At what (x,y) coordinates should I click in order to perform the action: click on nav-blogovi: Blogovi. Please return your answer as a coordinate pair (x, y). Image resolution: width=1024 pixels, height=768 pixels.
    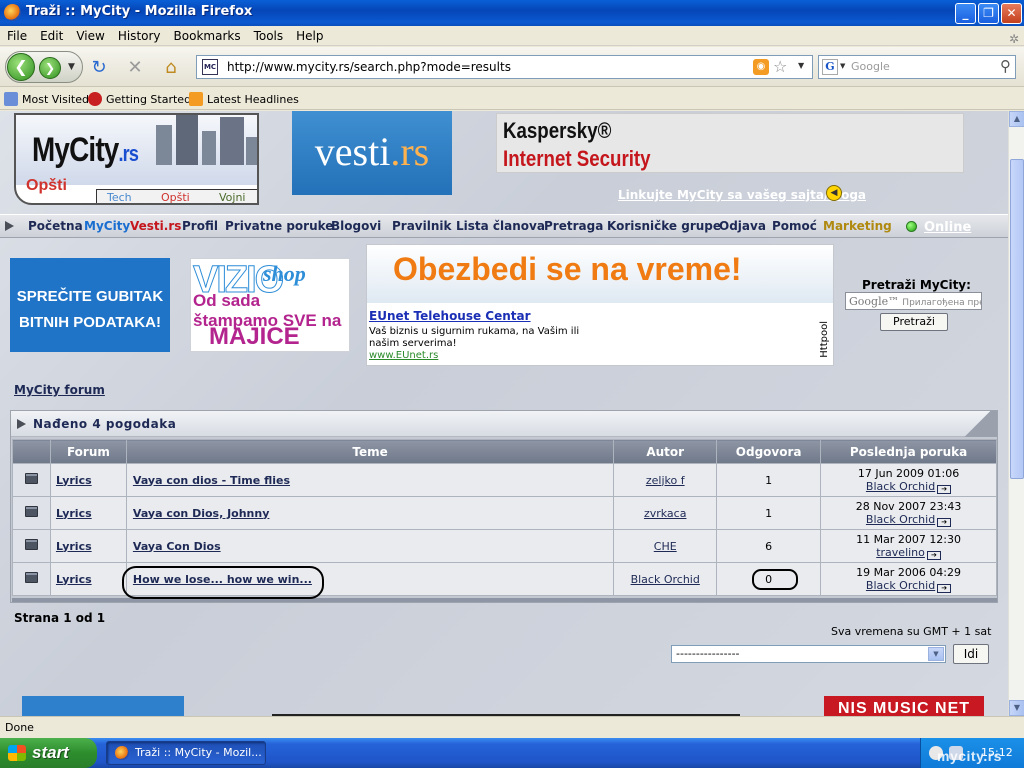
    Looking at the image, I should click on (356, 226).